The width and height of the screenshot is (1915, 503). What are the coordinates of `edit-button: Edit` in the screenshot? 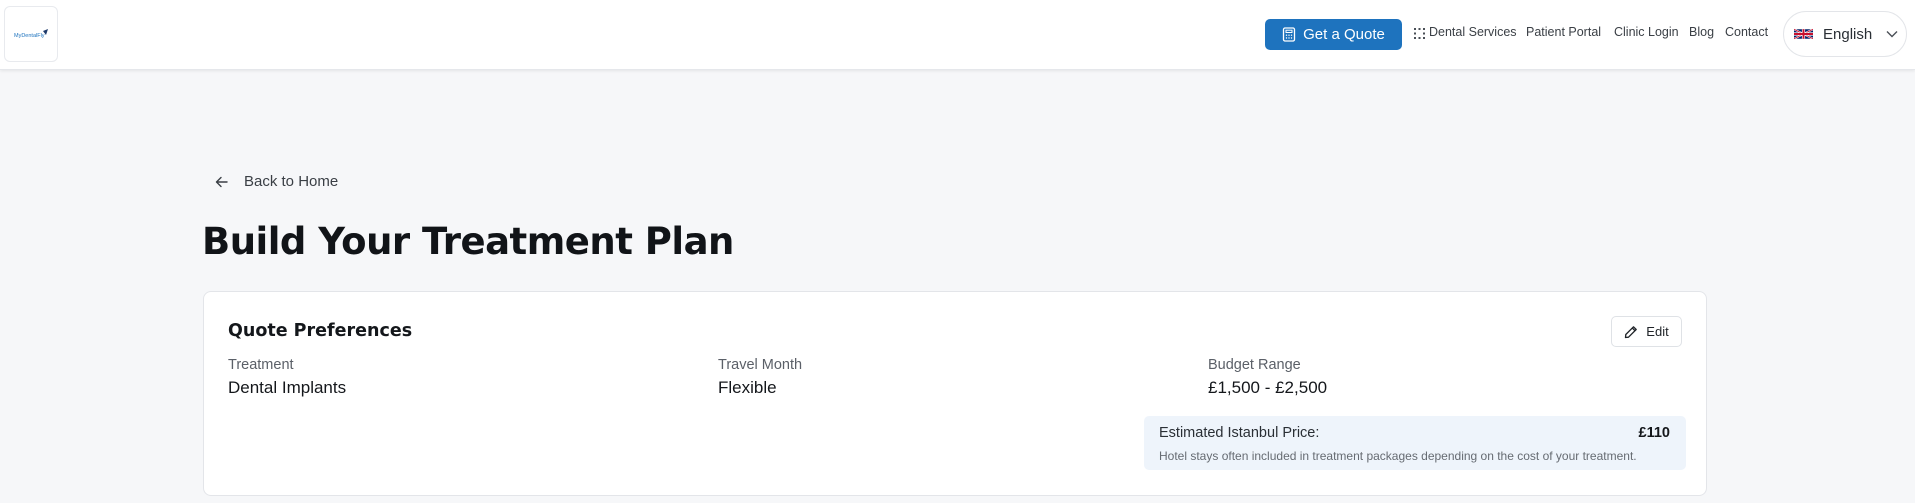 It's located at (1646, 331).